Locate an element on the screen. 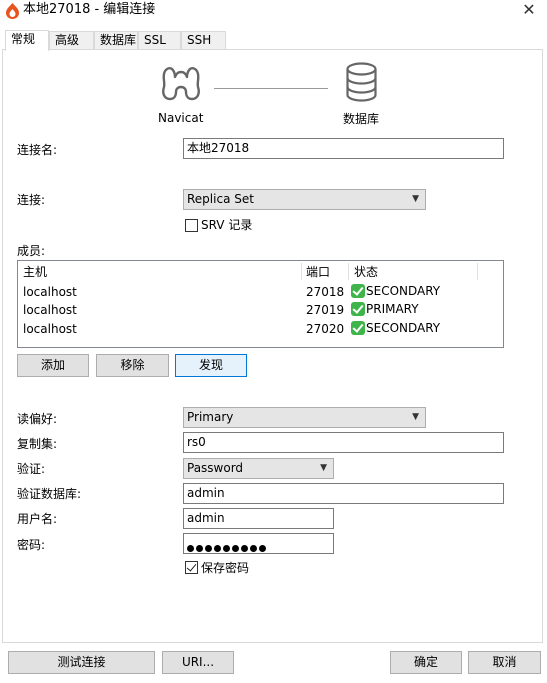 The image size is (547, 683). col-header-host: 主机 is located at coordinates (35, 272).